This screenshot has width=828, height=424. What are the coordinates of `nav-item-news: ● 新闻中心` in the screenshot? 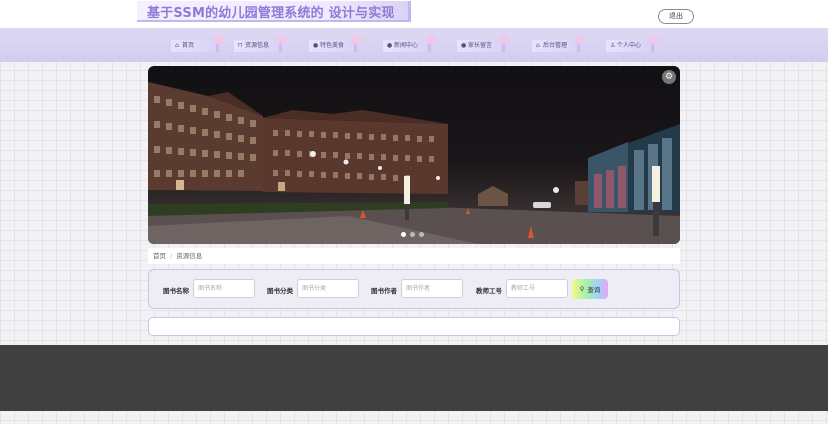 It's located at (409, 43).